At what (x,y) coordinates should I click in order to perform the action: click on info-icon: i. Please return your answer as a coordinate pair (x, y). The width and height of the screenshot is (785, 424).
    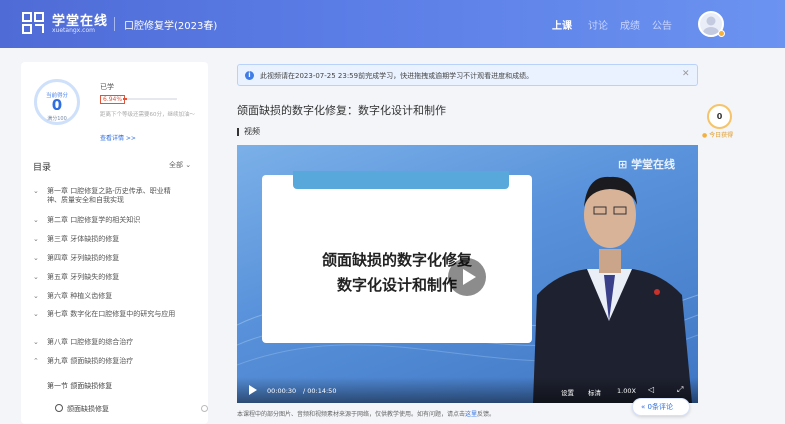
    Looking at the image, I should click on (249, 75).